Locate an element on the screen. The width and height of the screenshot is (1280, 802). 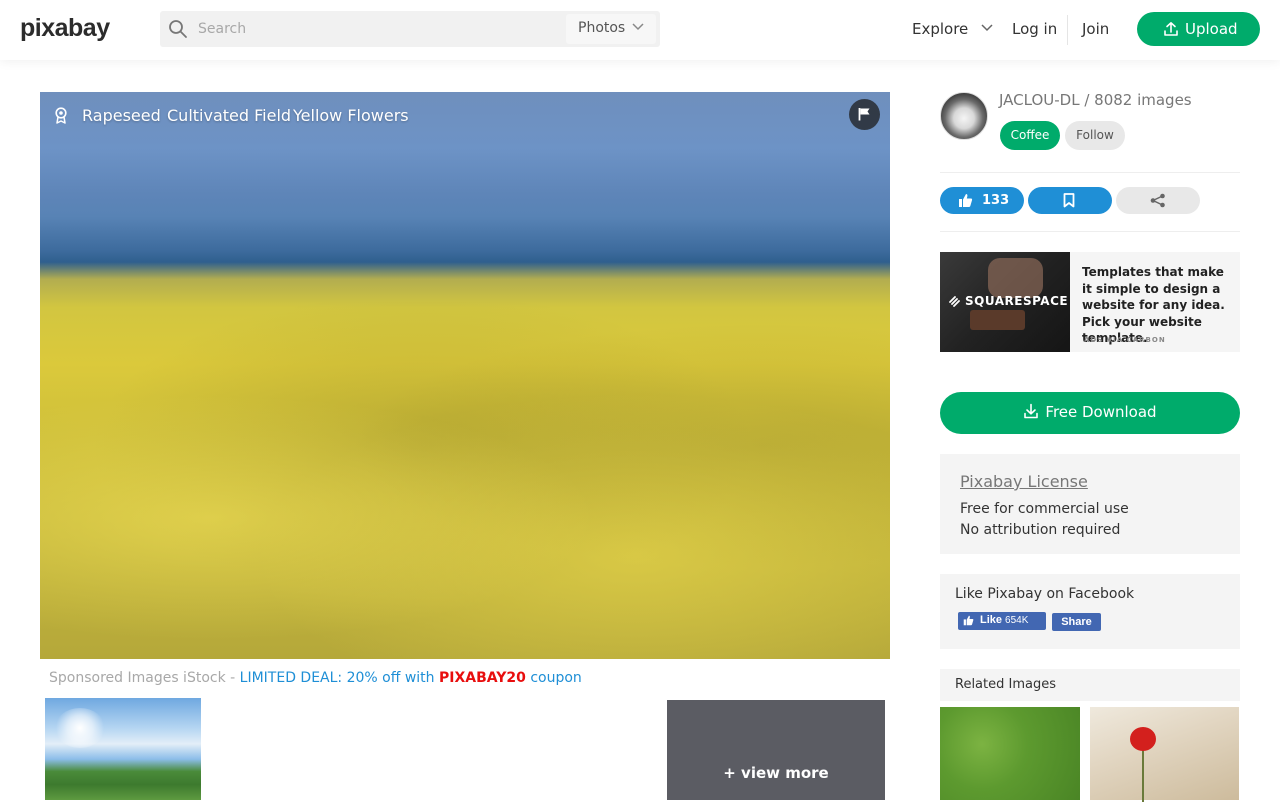
upload-icon is located at coordinates (1171, 29).